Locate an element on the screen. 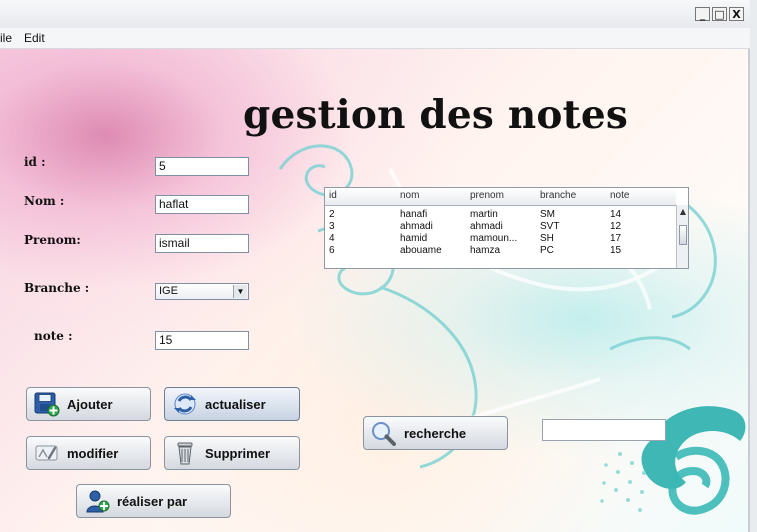 This screenshot has height=532, width=757. table-cell: martin is located at coordinates (484, 214).